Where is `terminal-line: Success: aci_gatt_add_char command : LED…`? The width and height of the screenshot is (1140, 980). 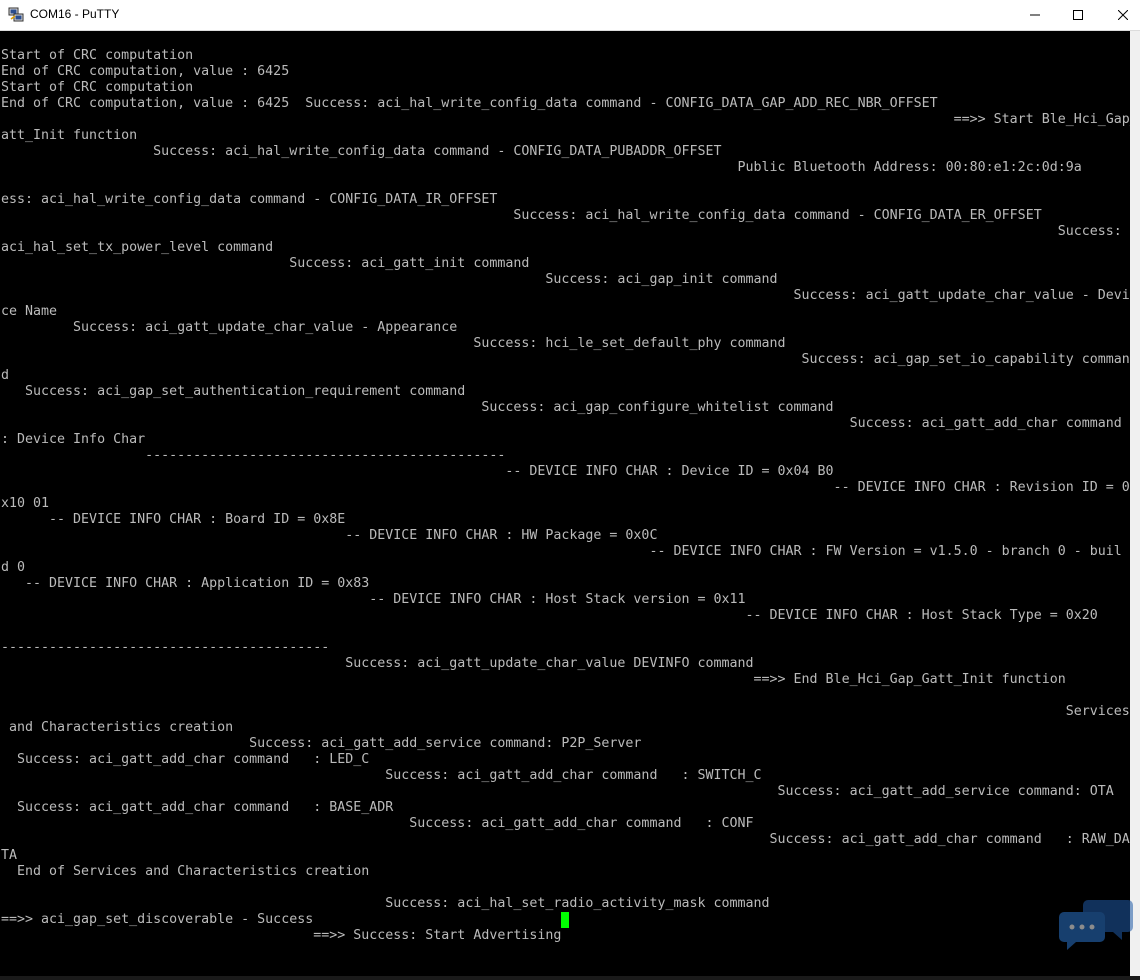 terminal-line: Success: aci_gatt_add_char command : LED… is located at coordinates (185, 759).